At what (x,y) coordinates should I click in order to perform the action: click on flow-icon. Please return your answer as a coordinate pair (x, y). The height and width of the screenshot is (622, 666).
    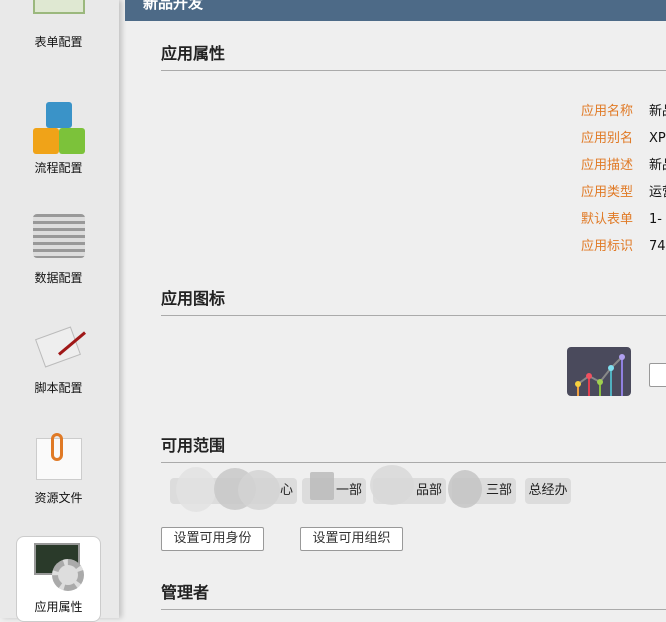
    Looking at the image, I should click on (59, 128).